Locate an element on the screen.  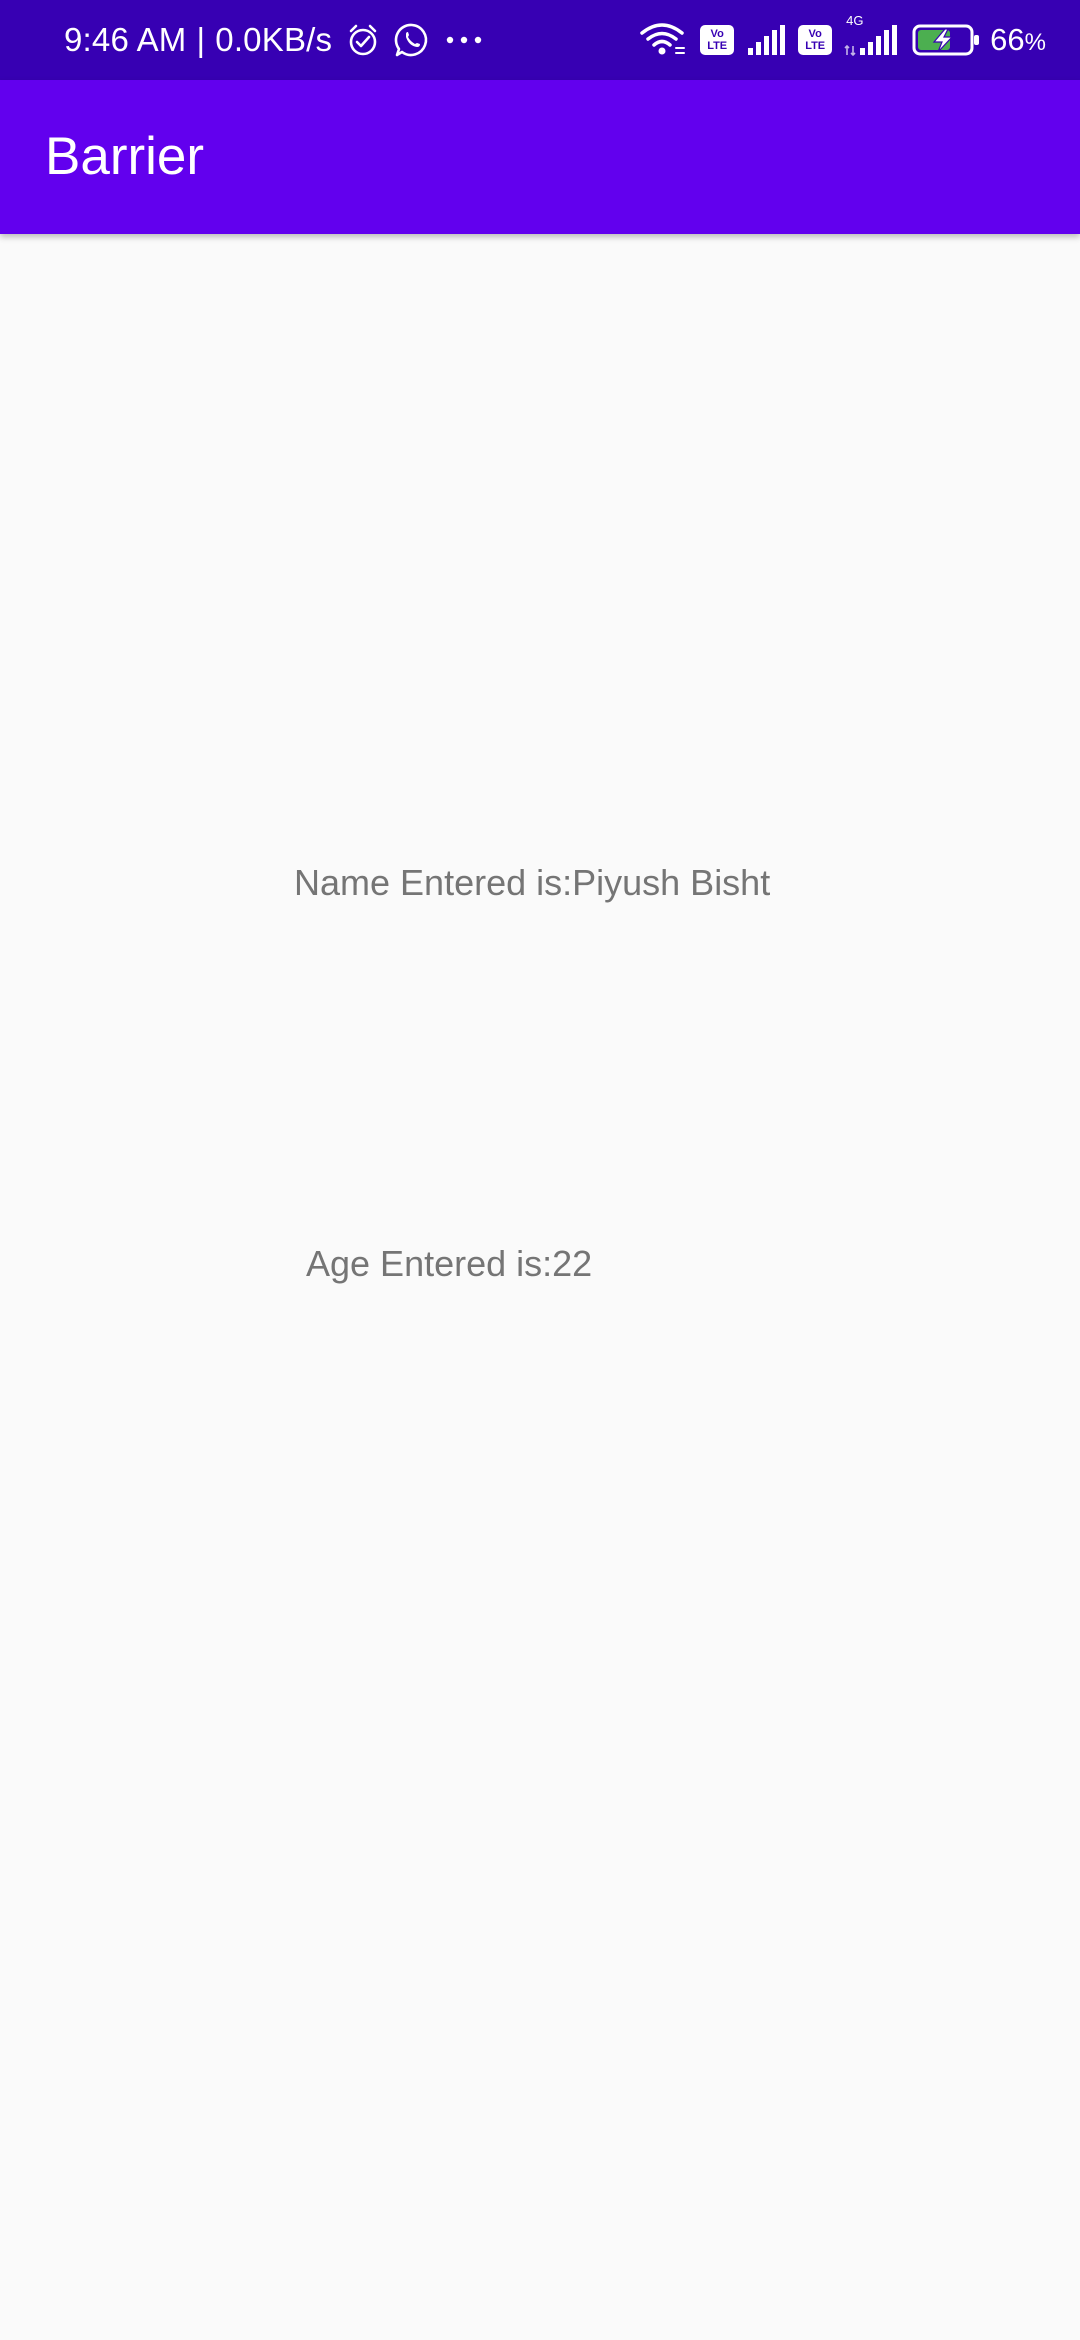
battery-value: 66 is located at coordinates (1007, 39).